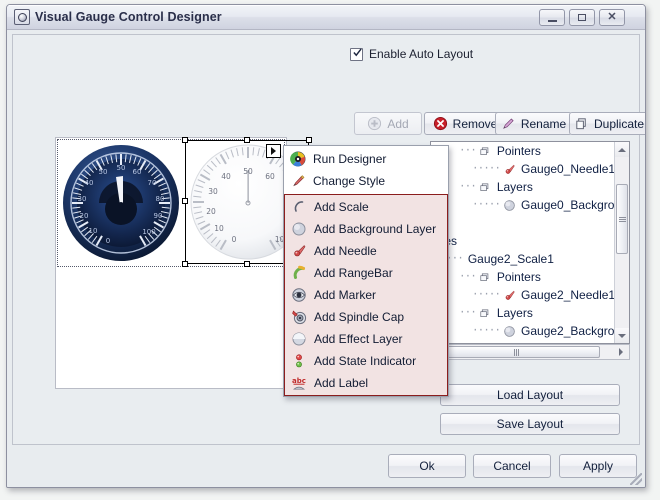 This screenshot has height=500, width=660. Describe the element at coordinates (353, 273) in the screenshot. I see `menu-item-label: Add RangeBar` at that location.